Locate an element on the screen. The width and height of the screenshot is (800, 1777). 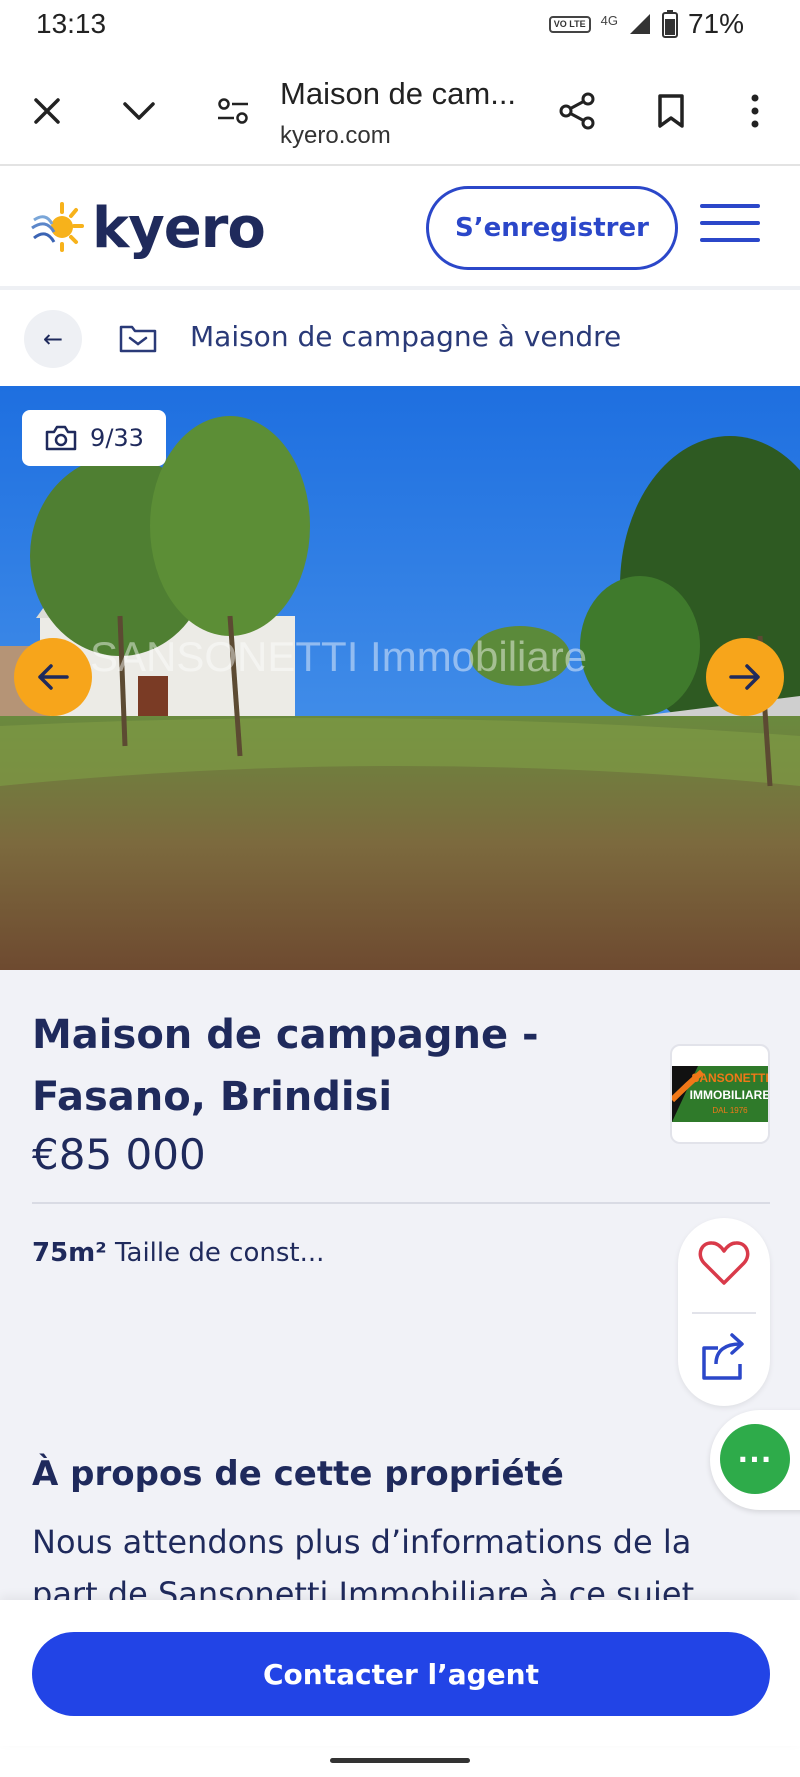
previous-photo-button is located at coordinates (53, 677).